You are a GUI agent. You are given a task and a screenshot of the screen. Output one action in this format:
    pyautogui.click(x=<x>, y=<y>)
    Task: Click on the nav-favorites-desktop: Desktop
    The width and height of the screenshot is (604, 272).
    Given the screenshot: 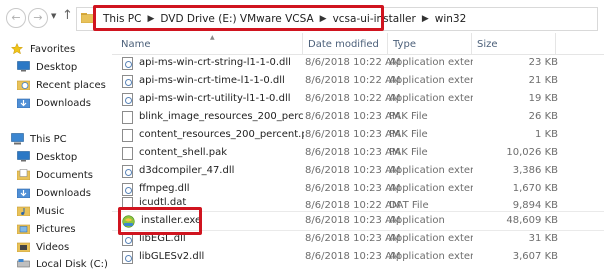 What is the action you would take?
    pyautogui.click(x=47, y=67)
    